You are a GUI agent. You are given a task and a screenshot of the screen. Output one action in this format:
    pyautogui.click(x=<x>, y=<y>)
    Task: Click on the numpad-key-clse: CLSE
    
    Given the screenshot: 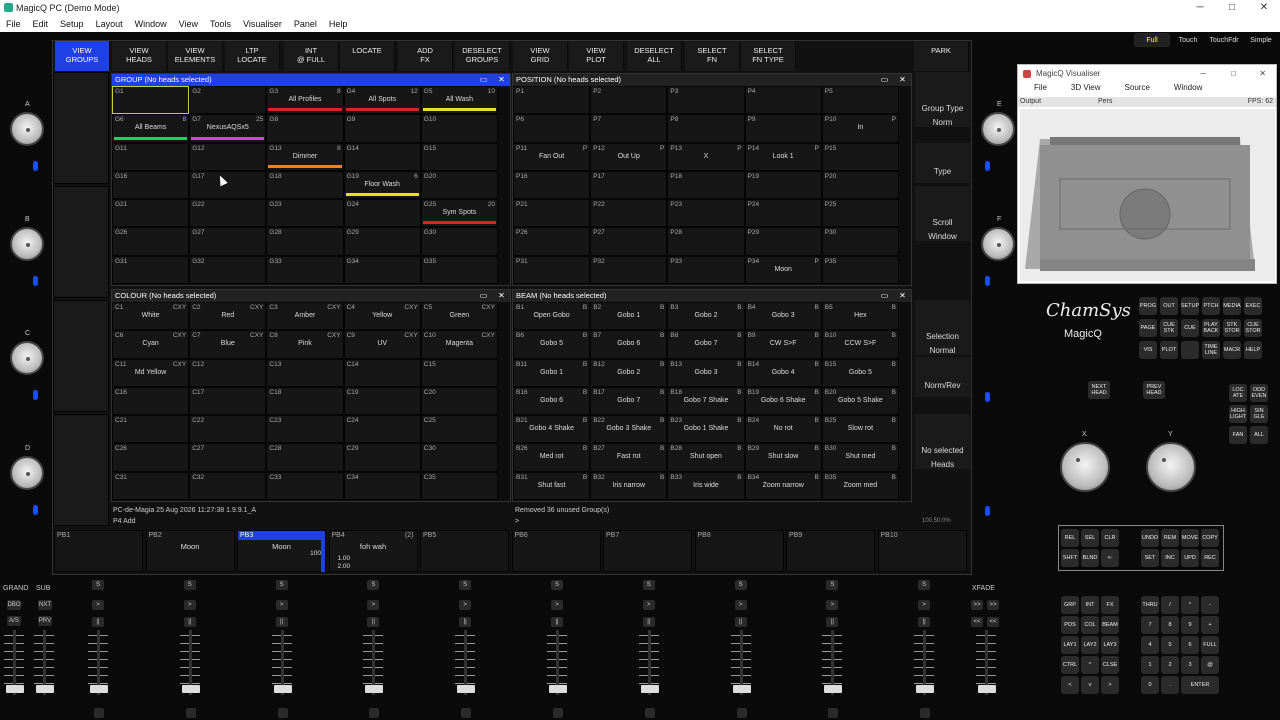 What is the action you would take?
    pyautogui.click(x=1110, y=665)
    